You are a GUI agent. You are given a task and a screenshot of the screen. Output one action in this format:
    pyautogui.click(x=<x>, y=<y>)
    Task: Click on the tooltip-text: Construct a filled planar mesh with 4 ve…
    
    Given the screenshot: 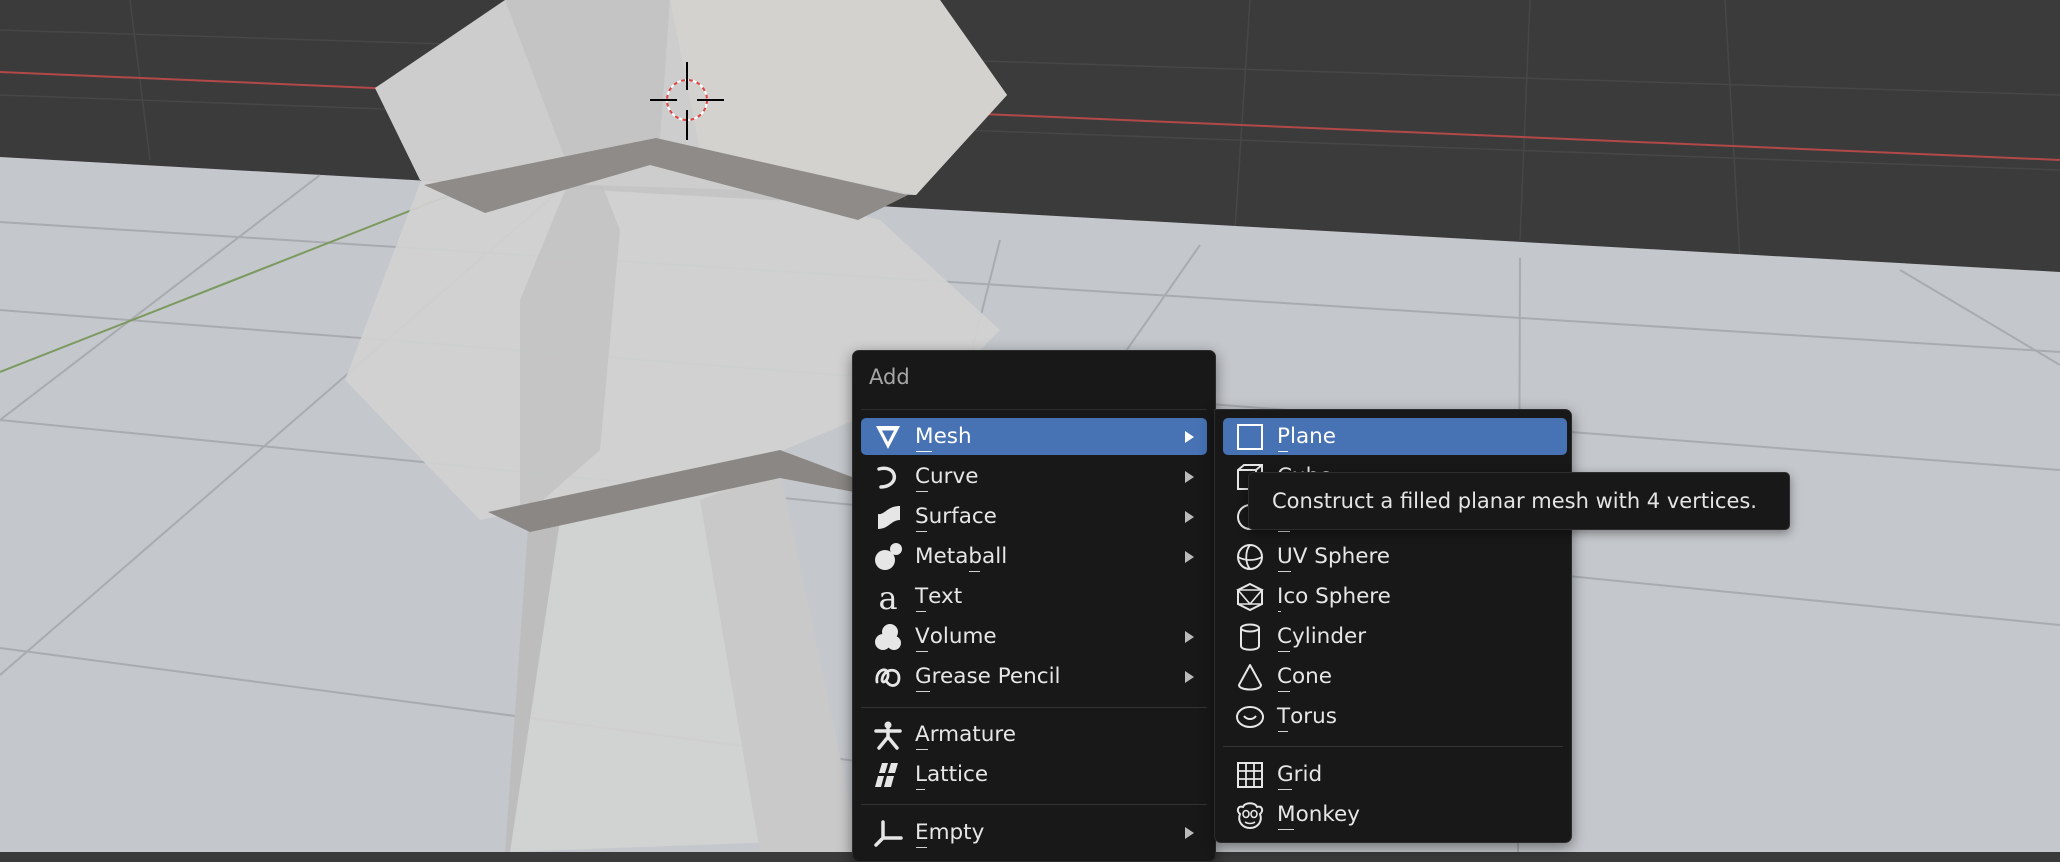 What is the action you would take?
    pyautogui.click(x=1514, y=501)
    